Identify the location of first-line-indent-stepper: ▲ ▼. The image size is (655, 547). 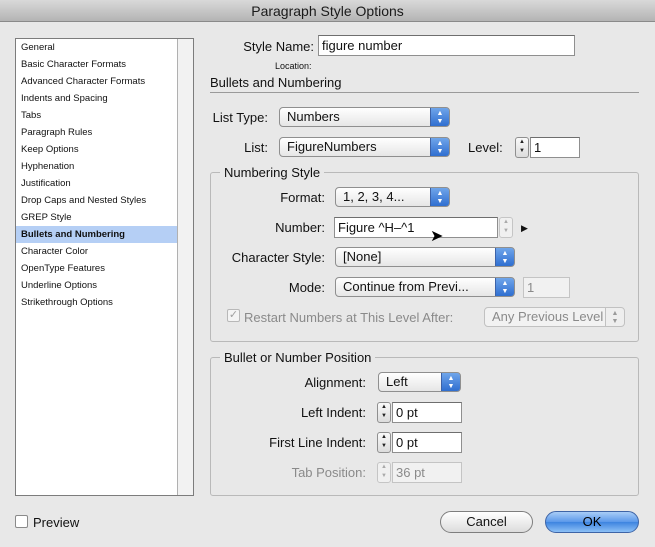
(384, 442).